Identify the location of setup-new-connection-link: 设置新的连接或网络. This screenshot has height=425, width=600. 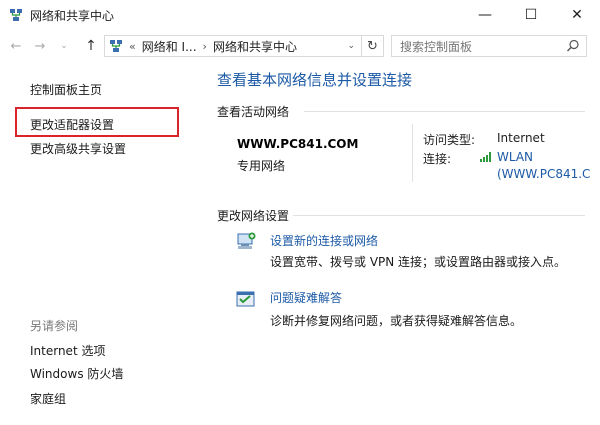
(324, 240).